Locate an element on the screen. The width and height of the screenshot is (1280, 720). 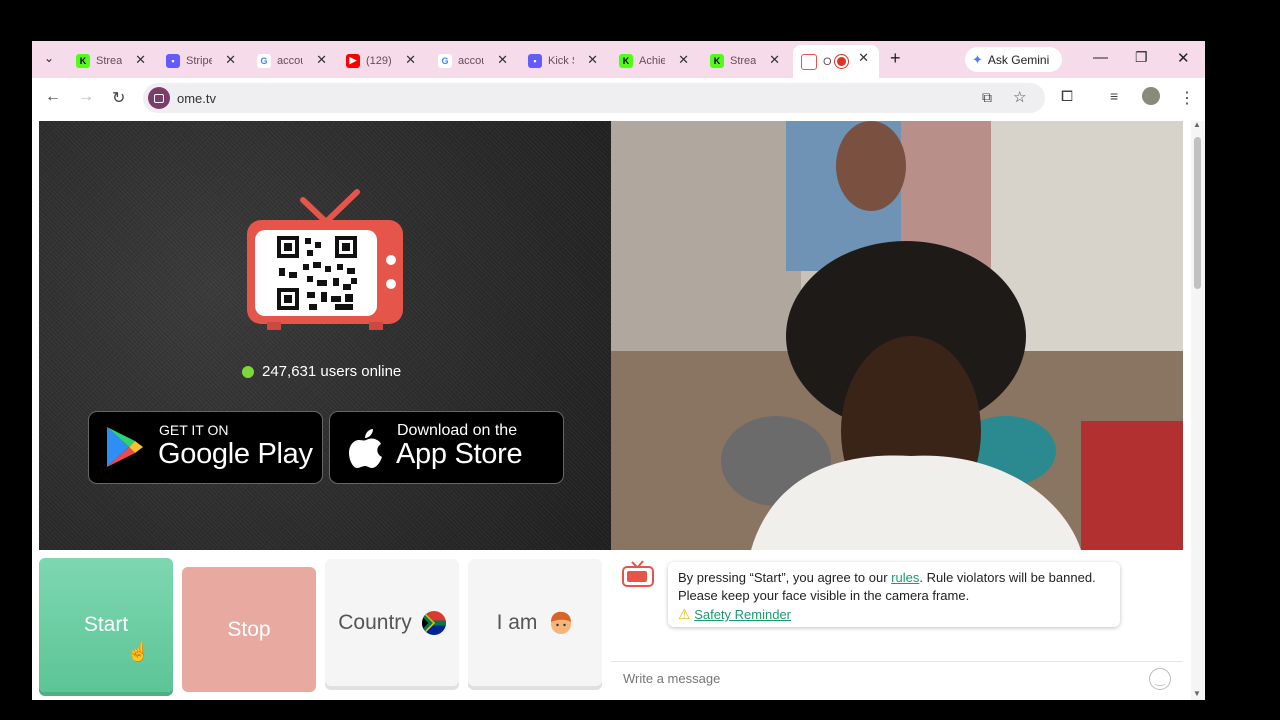
new-tab-icon: + is located at coordinates (895, 58).